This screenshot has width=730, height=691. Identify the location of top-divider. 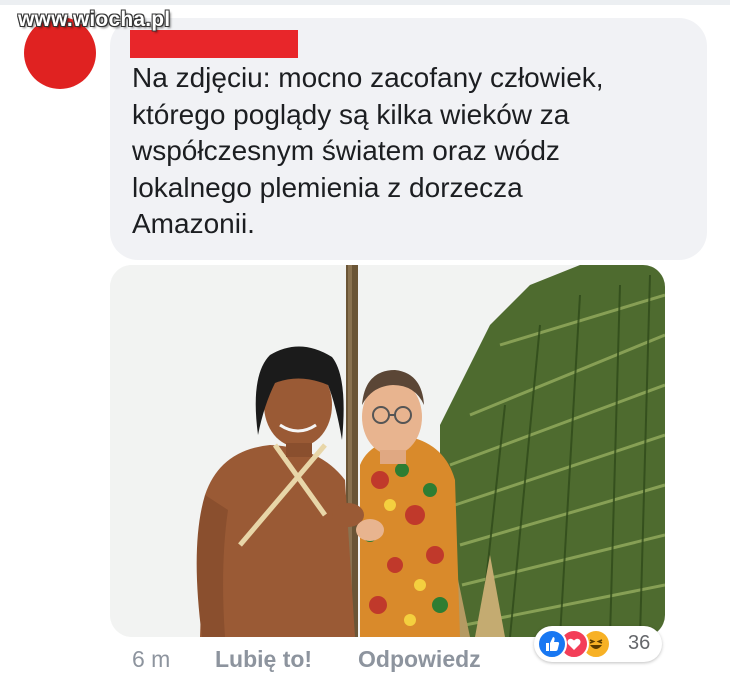
(365, 2).